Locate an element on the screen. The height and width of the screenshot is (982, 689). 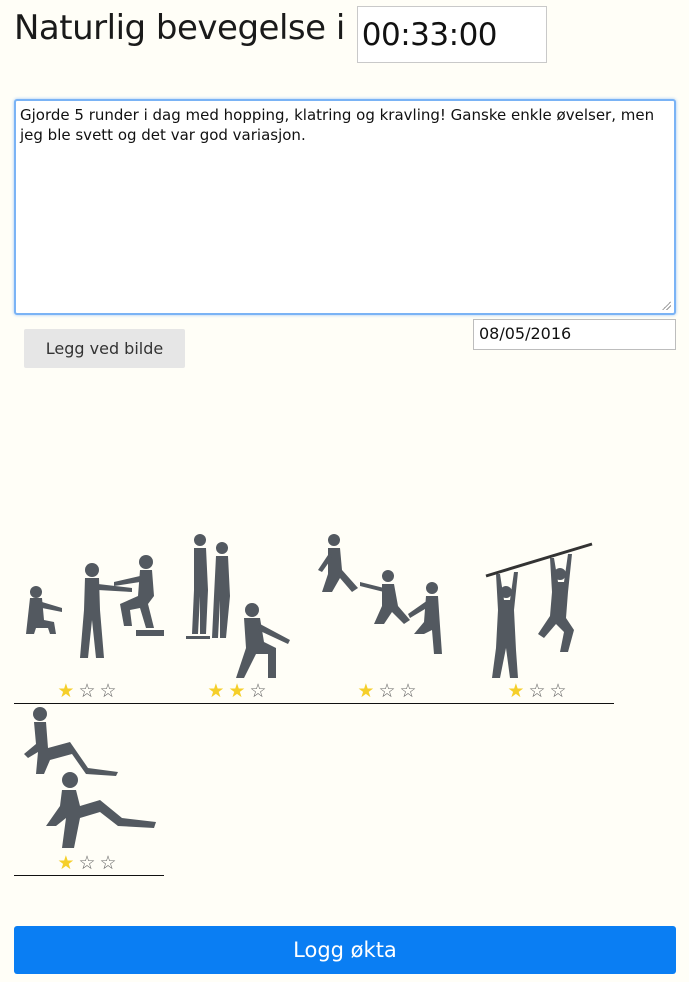
floor-crawl-figures-icon is located at coordinates (90, 777).